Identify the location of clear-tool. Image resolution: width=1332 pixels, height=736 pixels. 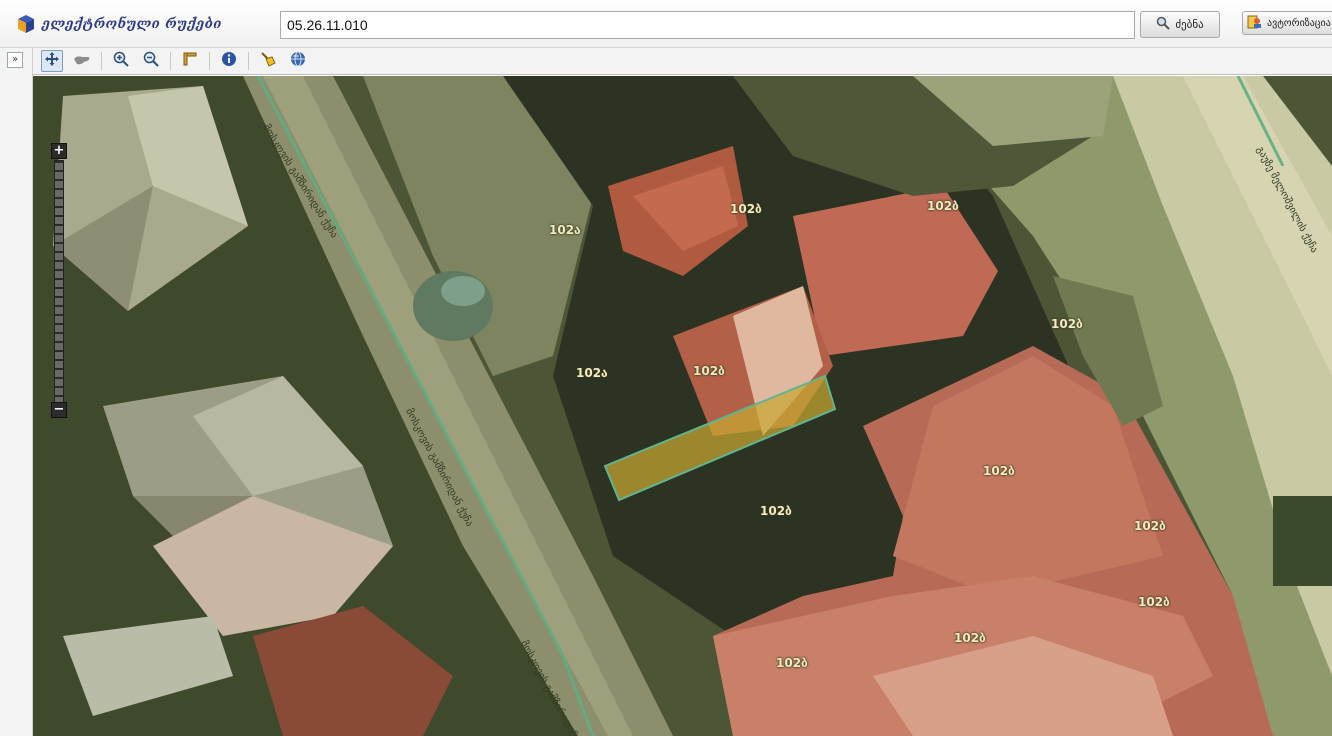
(268, 61).